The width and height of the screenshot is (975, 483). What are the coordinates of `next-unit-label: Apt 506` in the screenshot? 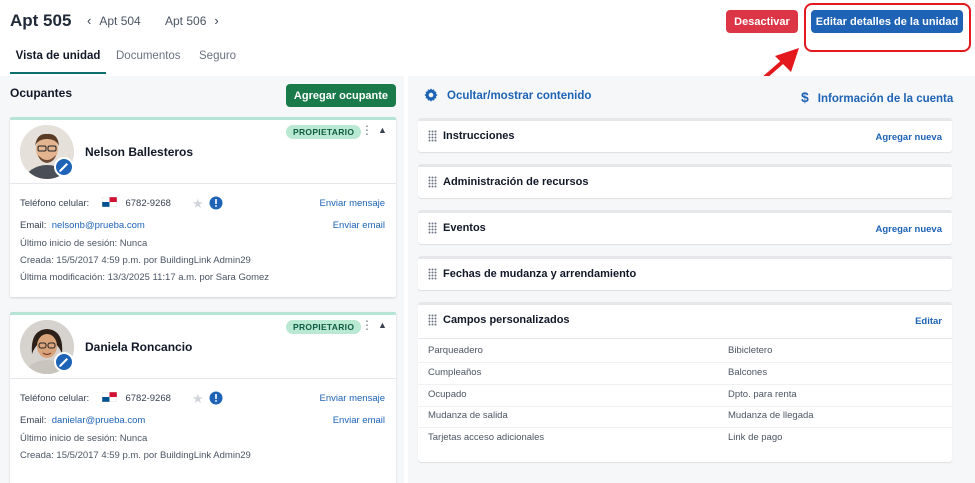 It's located at (186, 21).